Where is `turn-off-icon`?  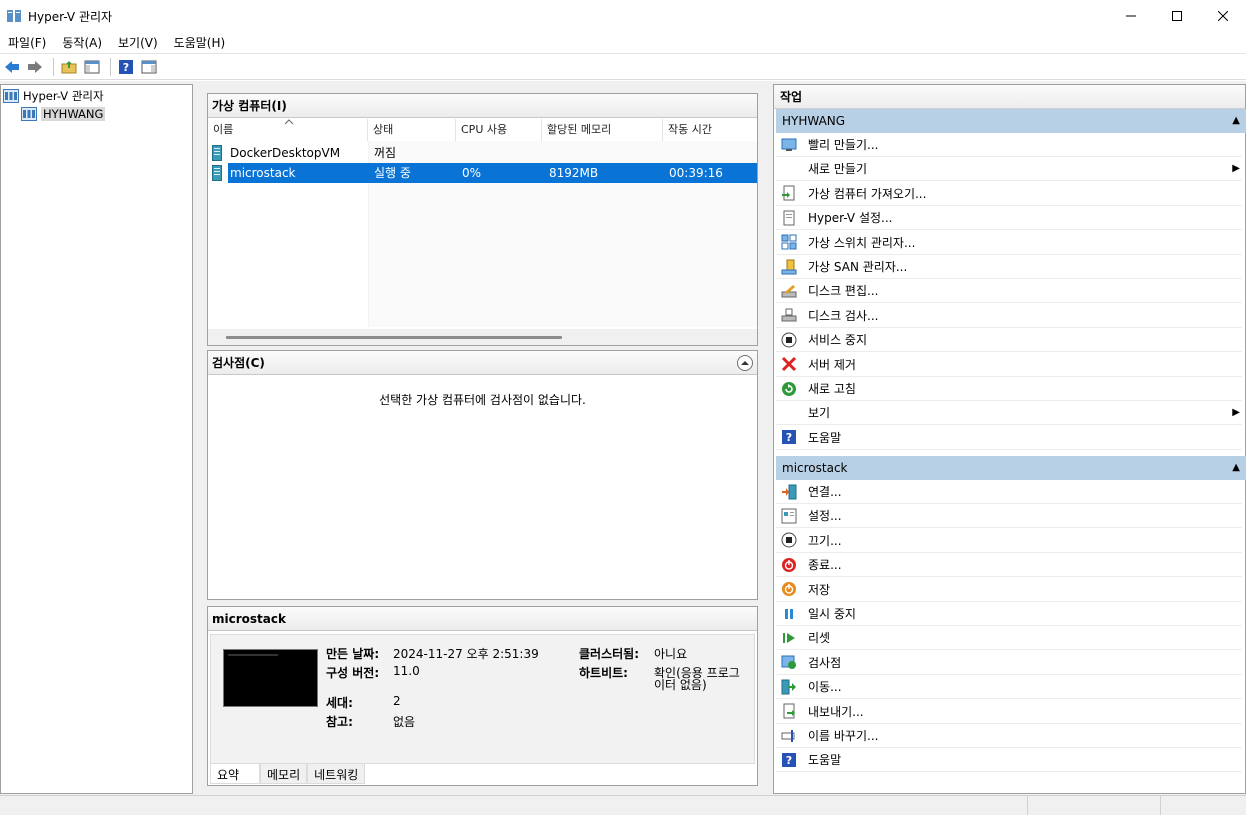
turn-off-icon is located at coordinates (789, 540).